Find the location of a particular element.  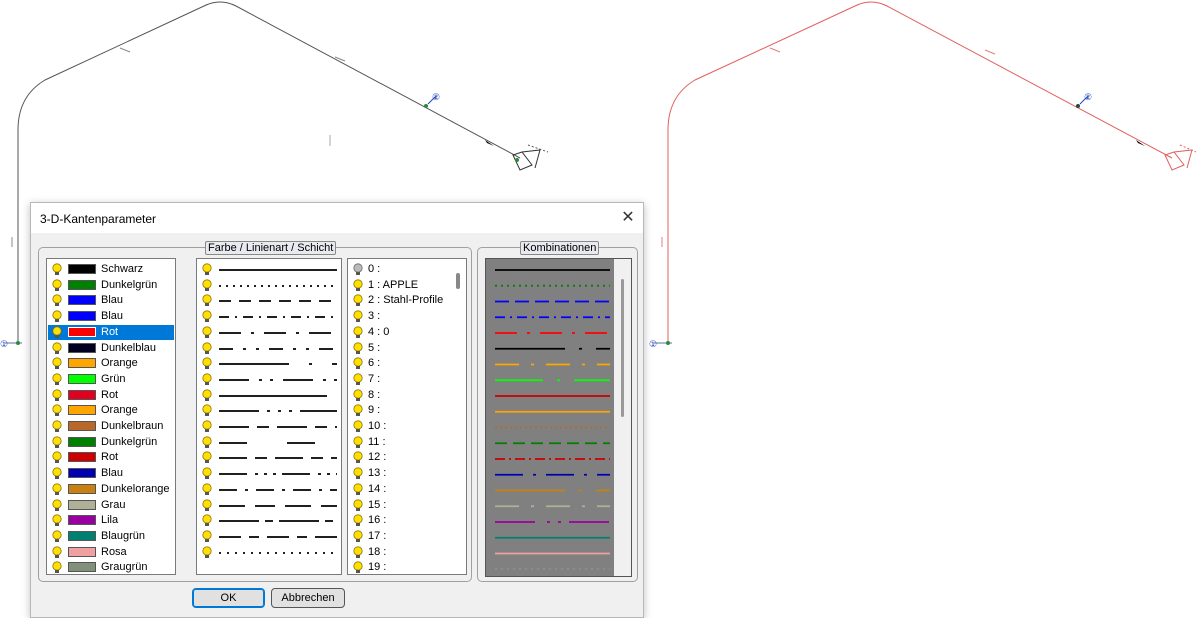

layer-list-item: 7 : is located at coordinates (401, 379).